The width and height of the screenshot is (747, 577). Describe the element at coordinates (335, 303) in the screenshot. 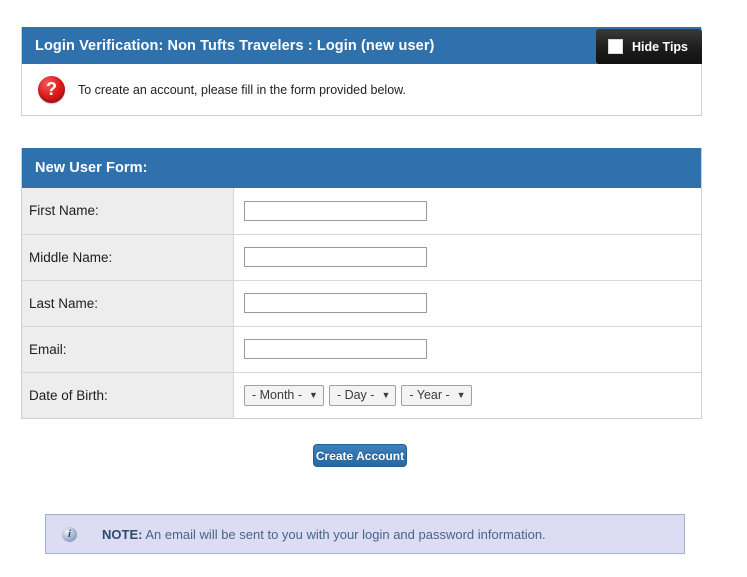

I see `last-name-input` at that location.